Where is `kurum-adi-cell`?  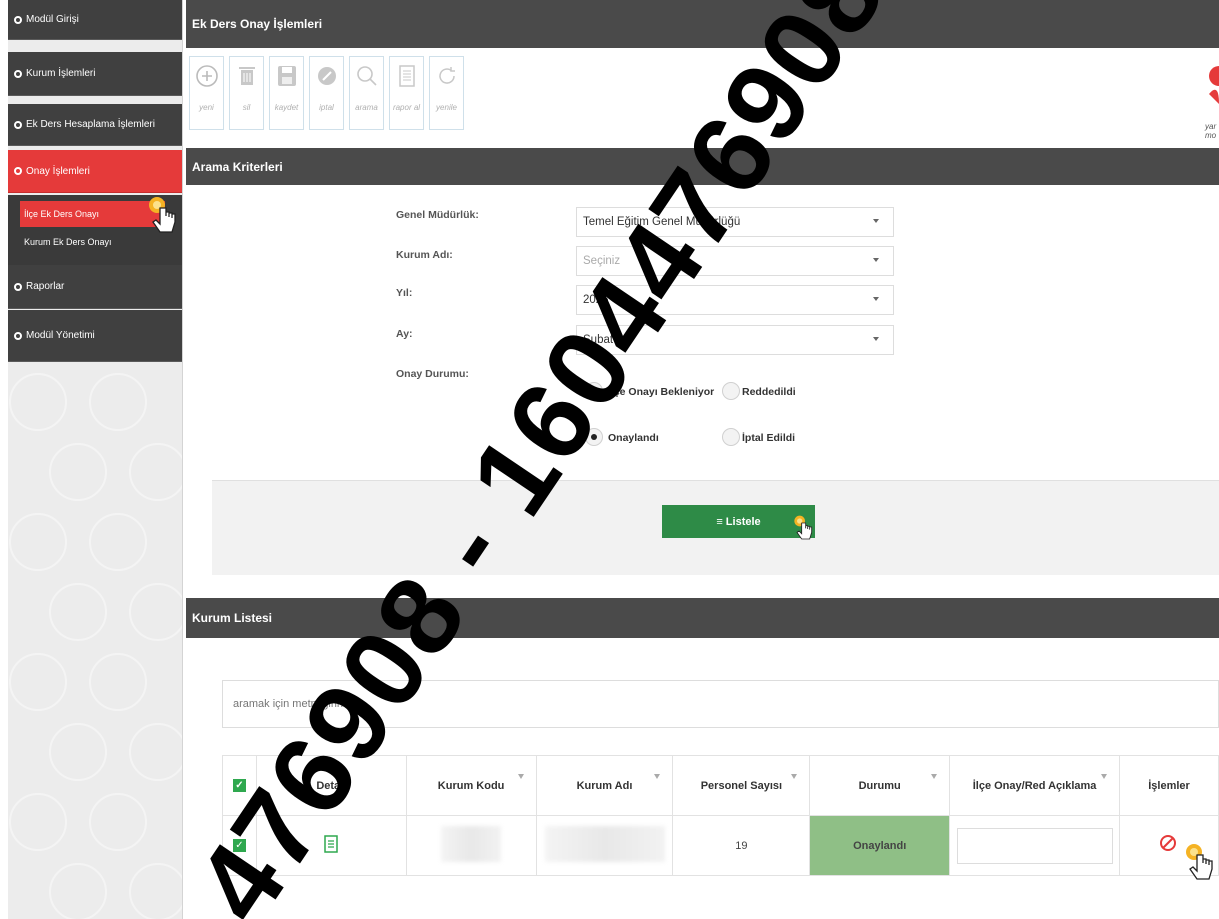
kurum-adi-cell is located at coordinates (604, 845).